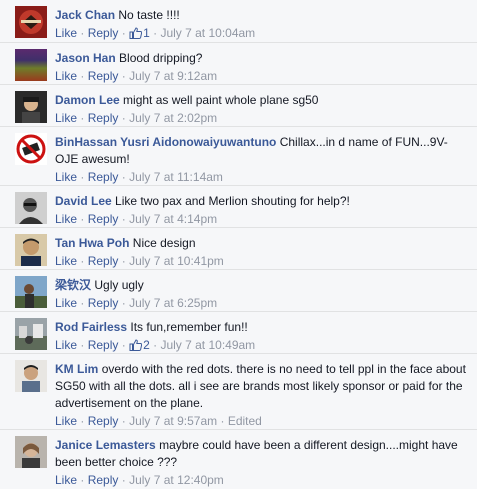  What do you see at coordinates (221, 100) in the screenshot?
I see `comment-text: might as well paint whole plane sg50` at bounding box center [221, 100].